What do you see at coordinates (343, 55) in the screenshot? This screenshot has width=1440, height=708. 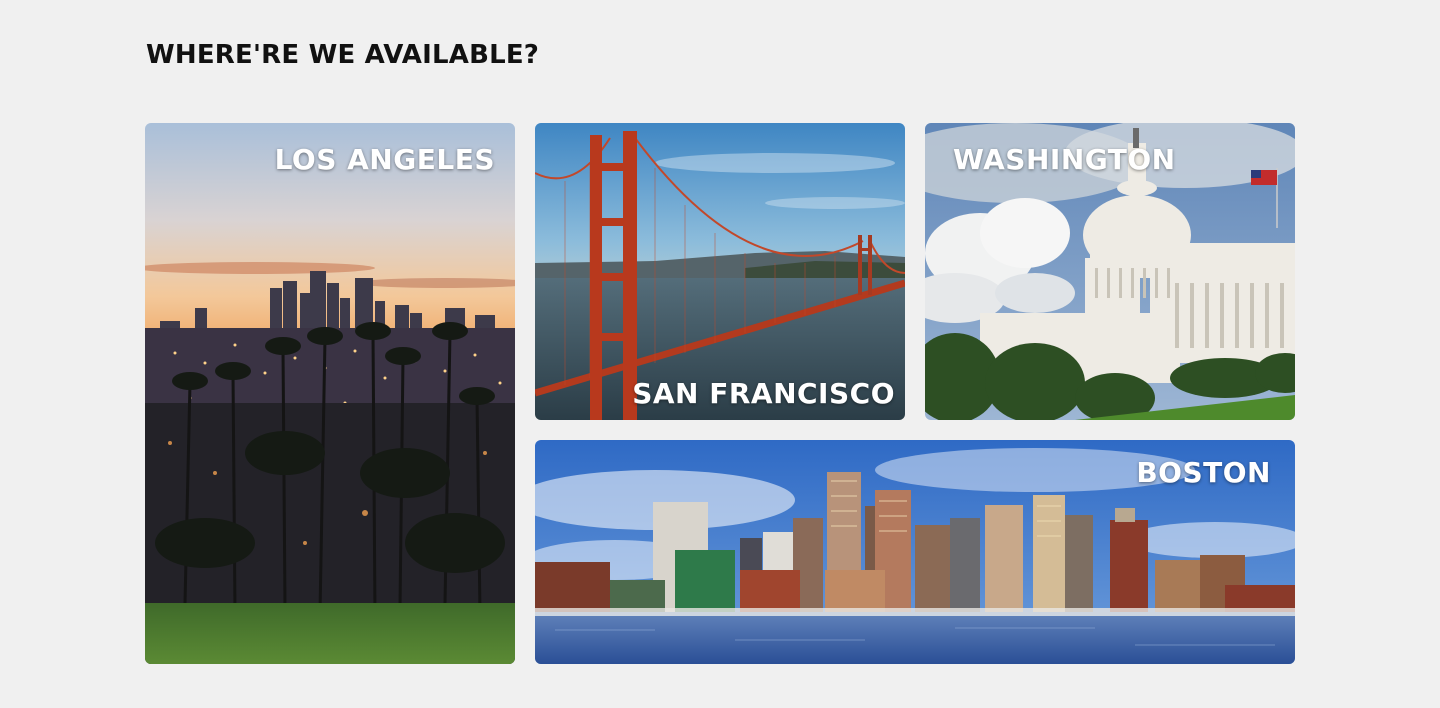 I see `section-heading: WHERE'RE WE AVAILABLE?` at bounding box center [343, 55].